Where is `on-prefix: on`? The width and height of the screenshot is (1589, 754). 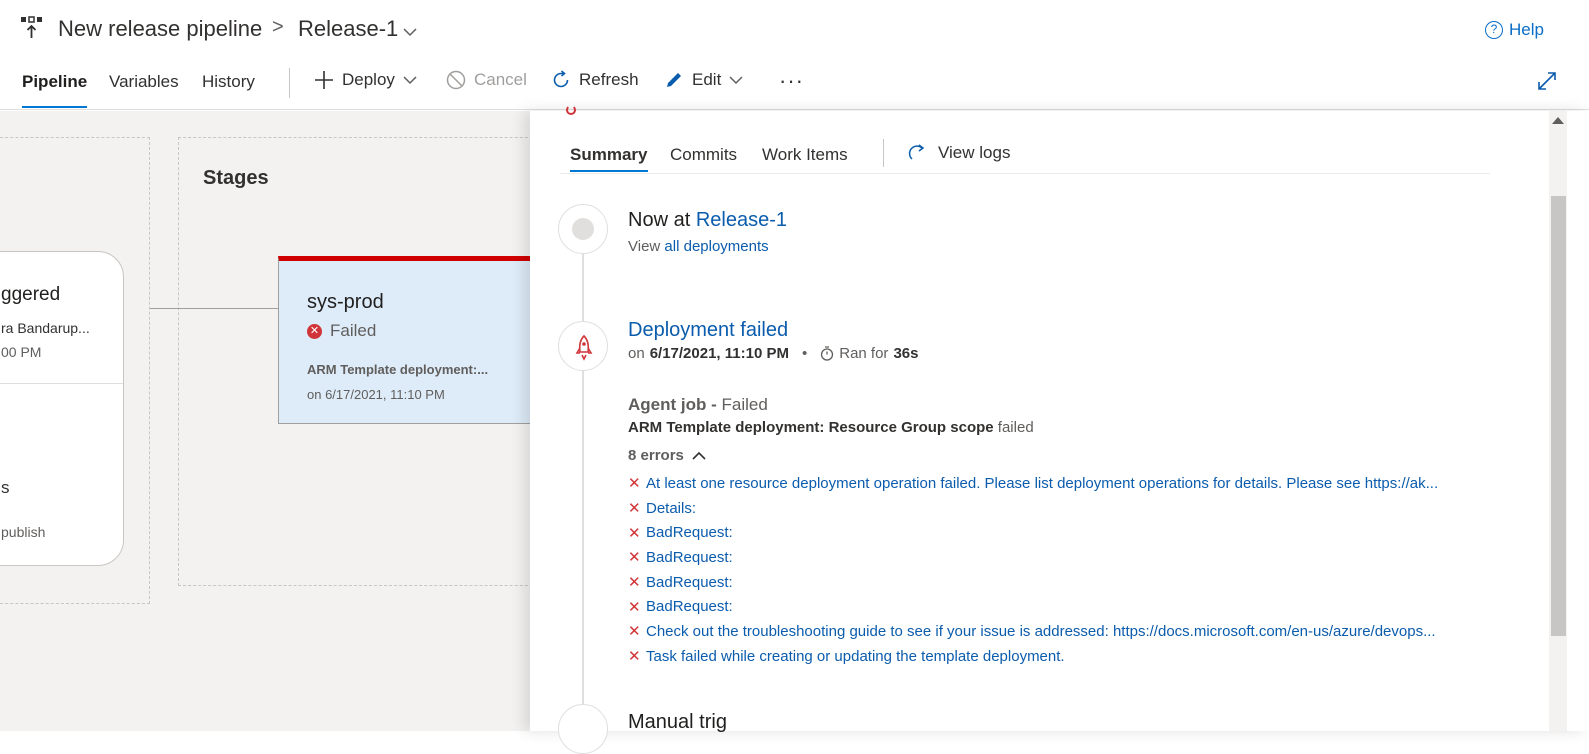
on-prefix: on is located at coordinates (636, 353).